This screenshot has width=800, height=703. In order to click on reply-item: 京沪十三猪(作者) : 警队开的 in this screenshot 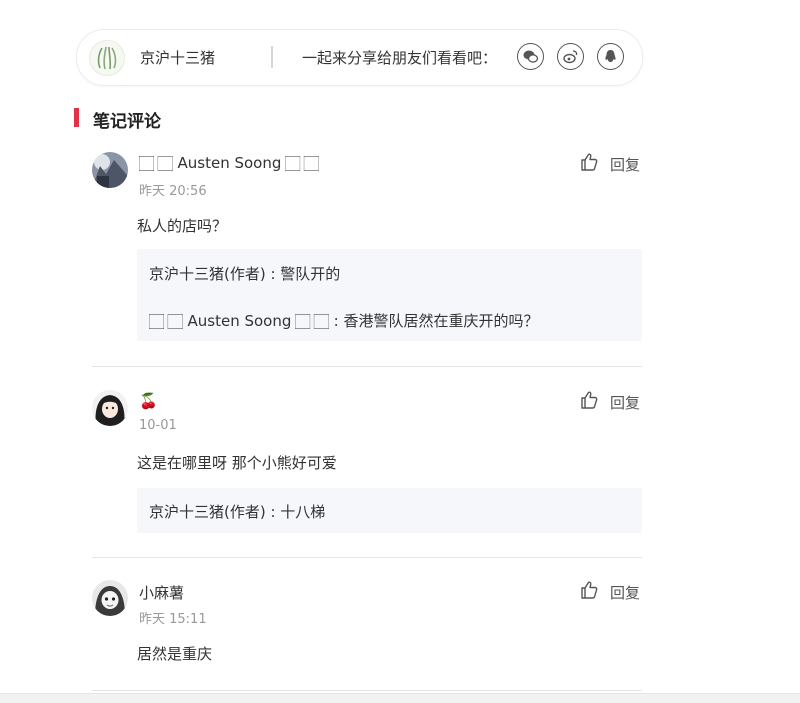, I will do `click(244, 273)`.